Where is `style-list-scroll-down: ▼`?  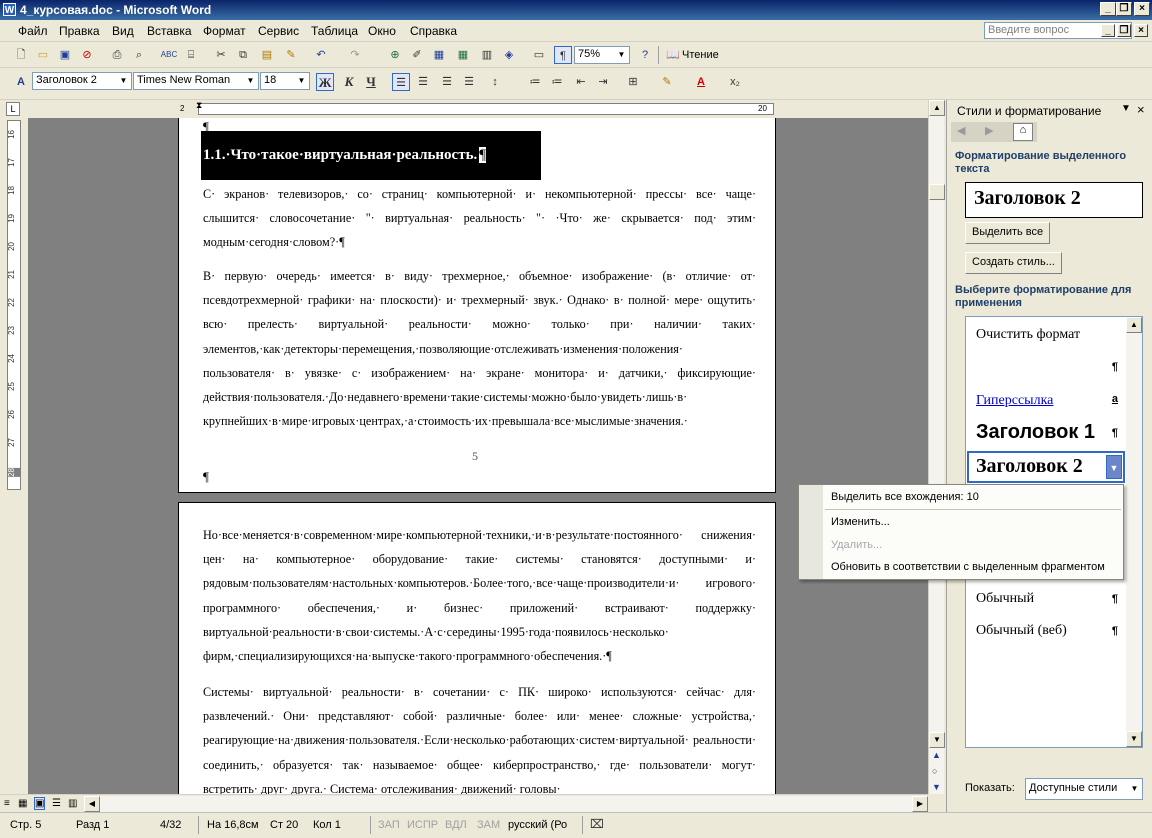 style-list-scroll-down: ▼ is located at coordinates (1134, 739).